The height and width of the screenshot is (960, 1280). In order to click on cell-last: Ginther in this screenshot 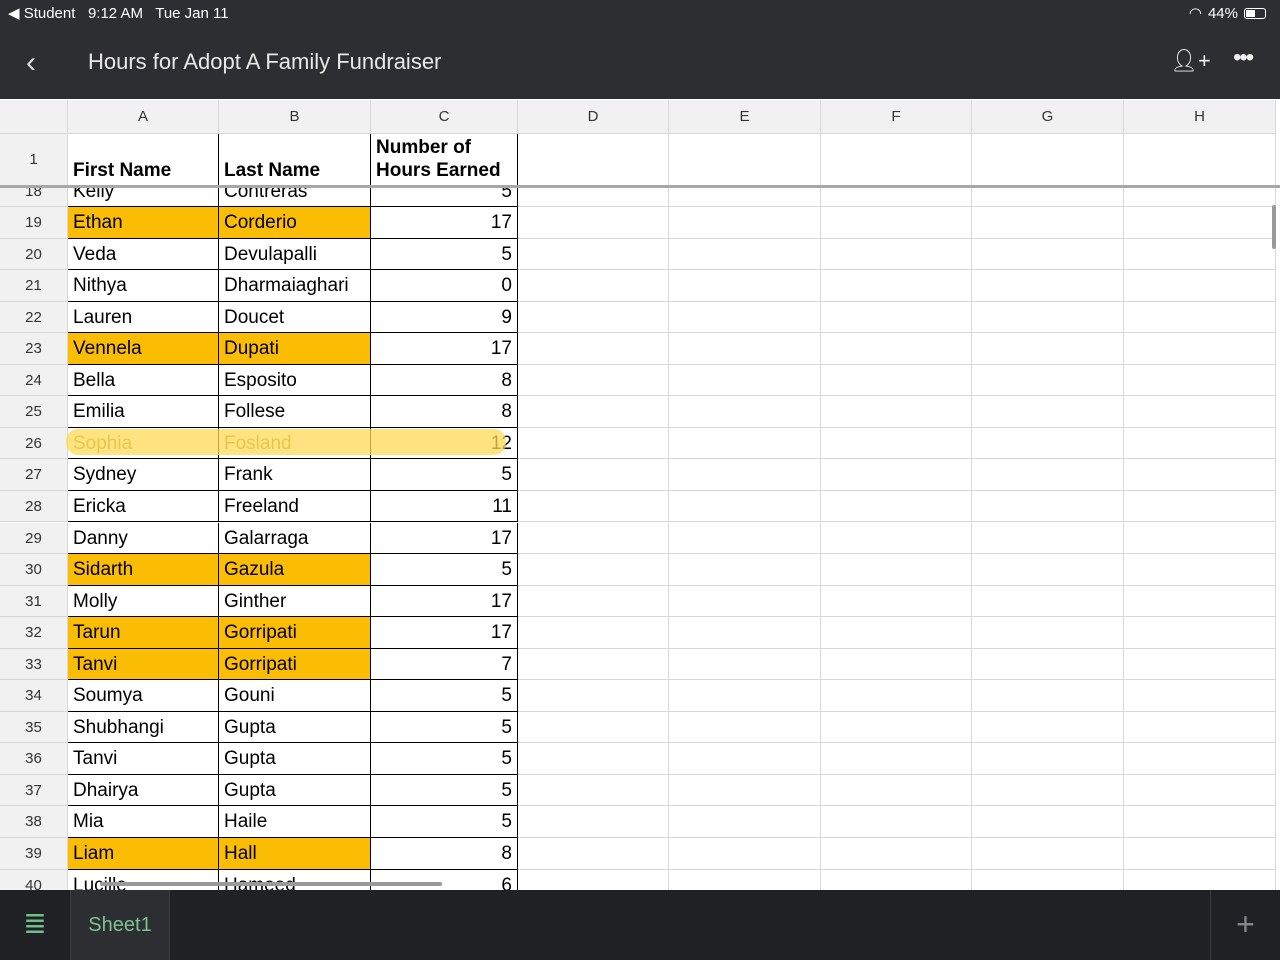, I will do `click(295, 601)`.